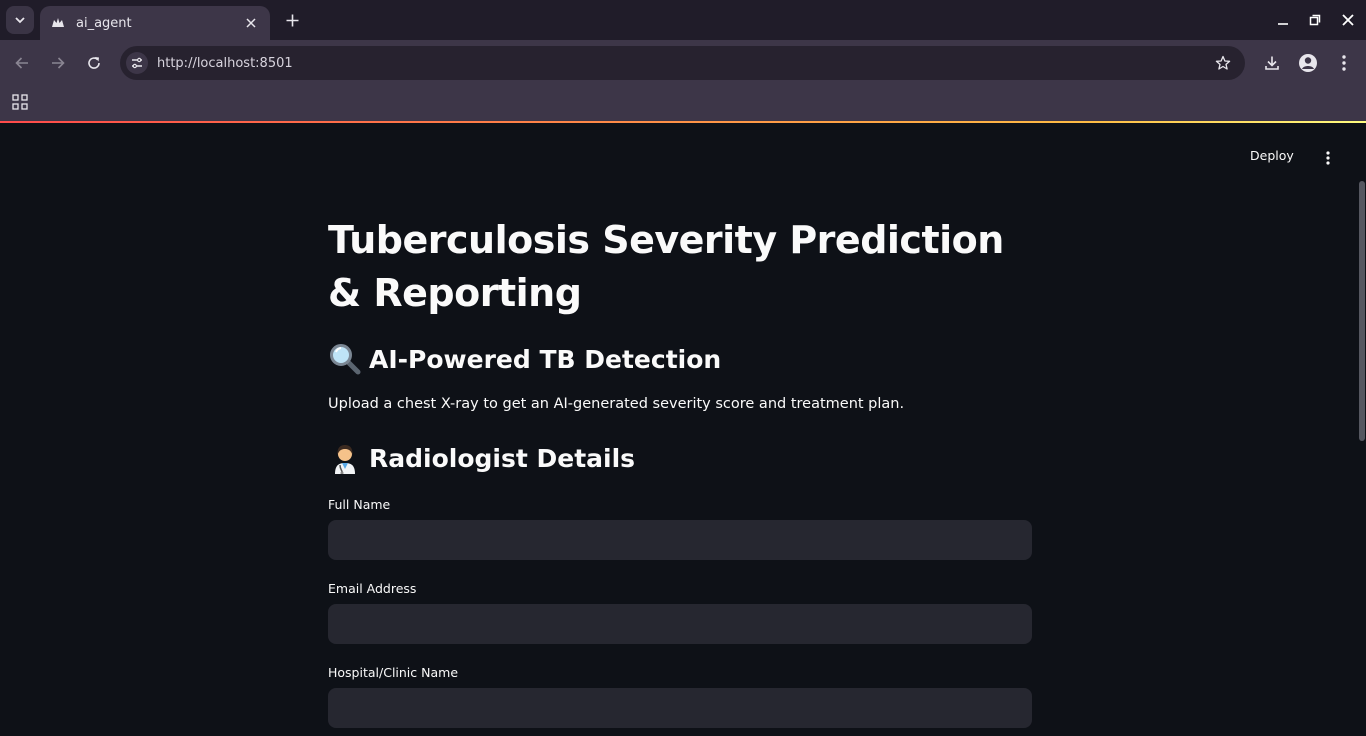  I want to click on url-text: http://localhost:8501, so click(684, 63).